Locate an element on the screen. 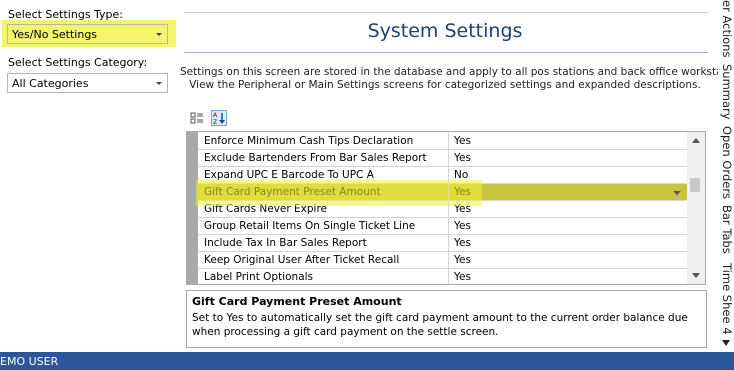 The width and height of the screenshot is (734, 370). side-tab-actions: er Actions is located at coordinates (726, 28).